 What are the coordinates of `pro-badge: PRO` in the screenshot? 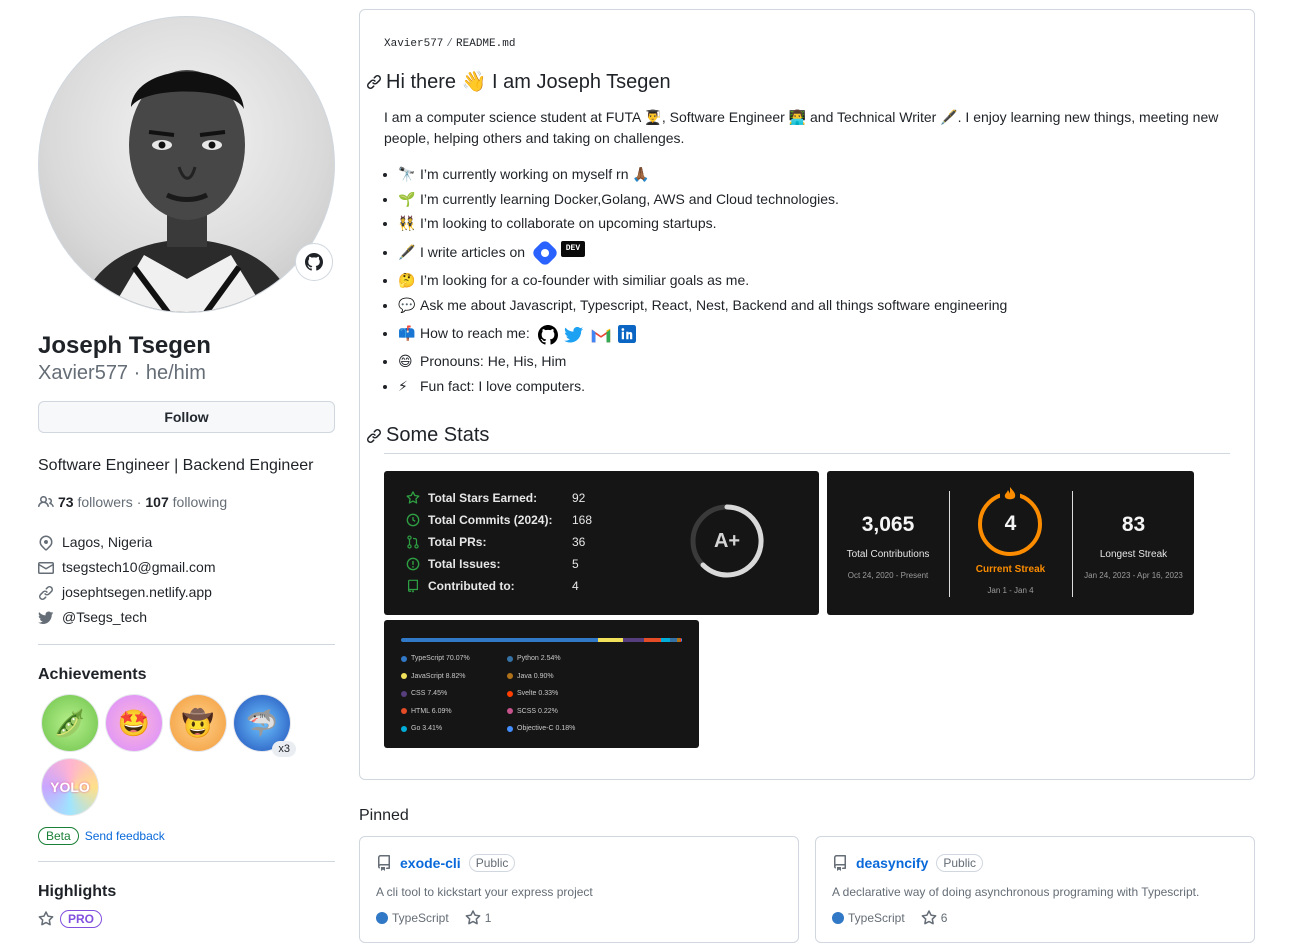 It's located at (81, 919).